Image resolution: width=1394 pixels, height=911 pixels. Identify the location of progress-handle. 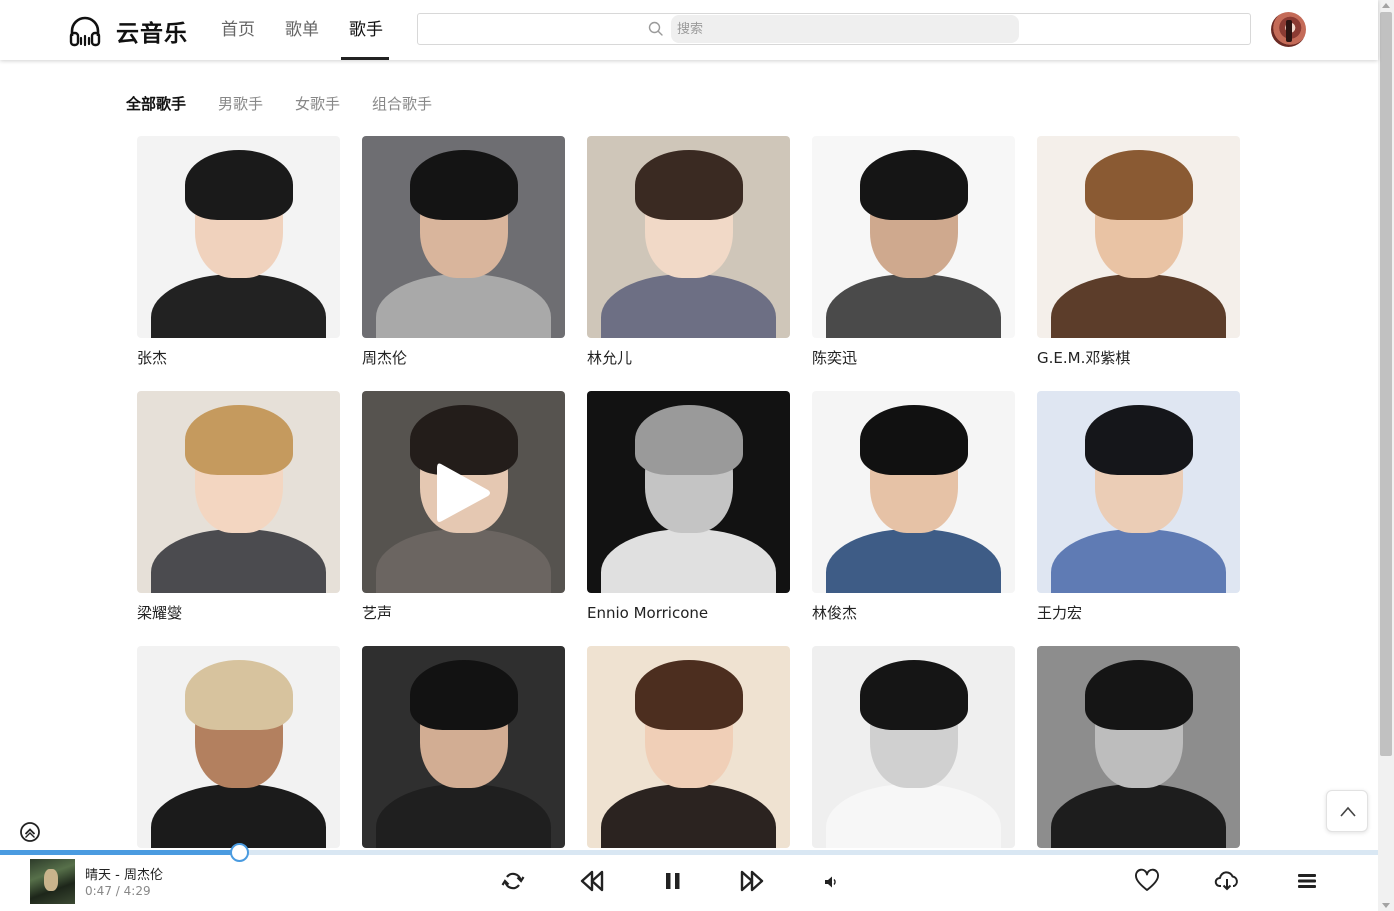
(239, 852).